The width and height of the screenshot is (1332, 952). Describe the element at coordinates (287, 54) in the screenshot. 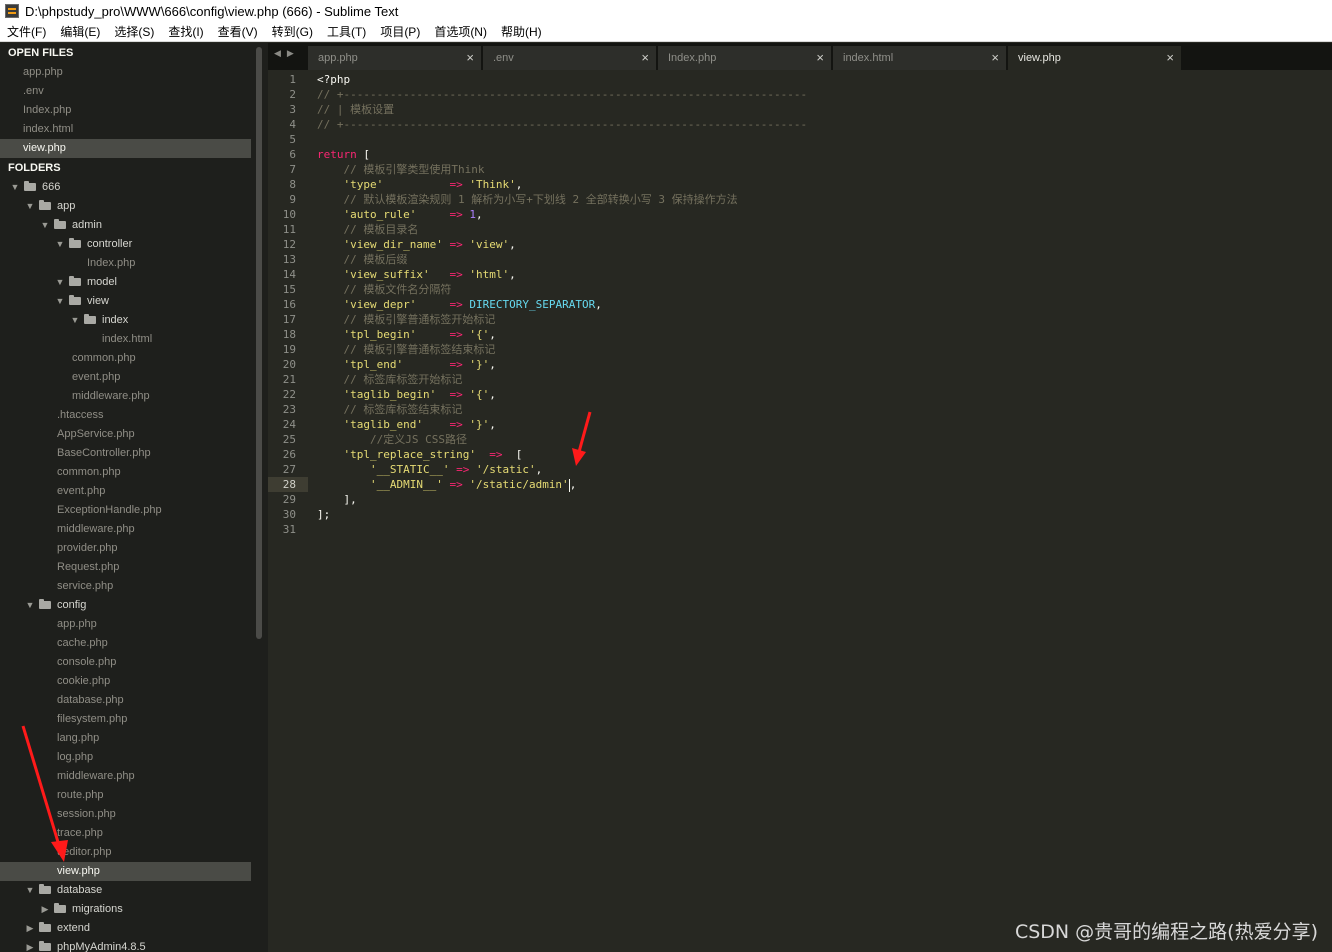

I see `tab-scroll-arrows-icon: ◀▶` at that location.